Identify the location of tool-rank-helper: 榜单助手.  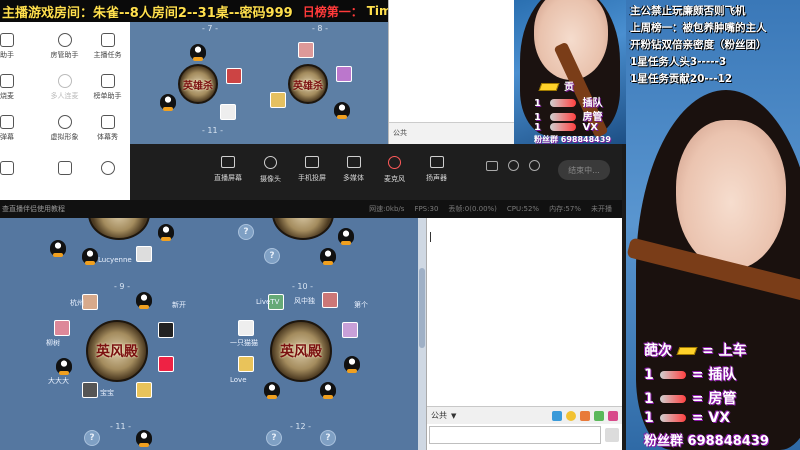
(107, 87).